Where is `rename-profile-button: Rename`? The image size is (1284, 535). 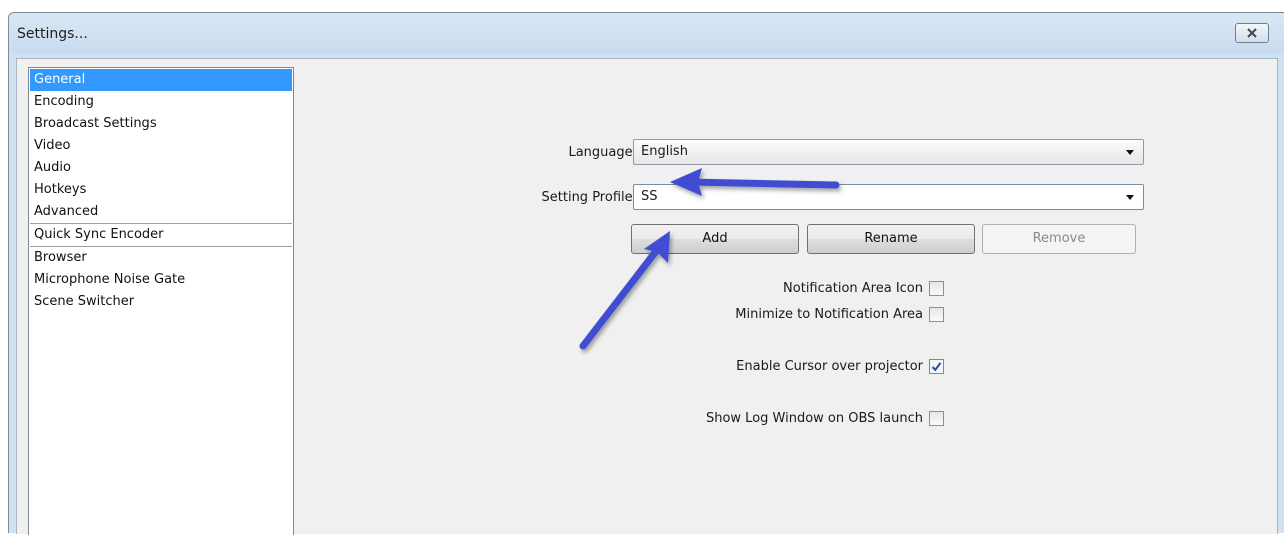 rename-profile-button: Rename is located at coordinates (891, 239).